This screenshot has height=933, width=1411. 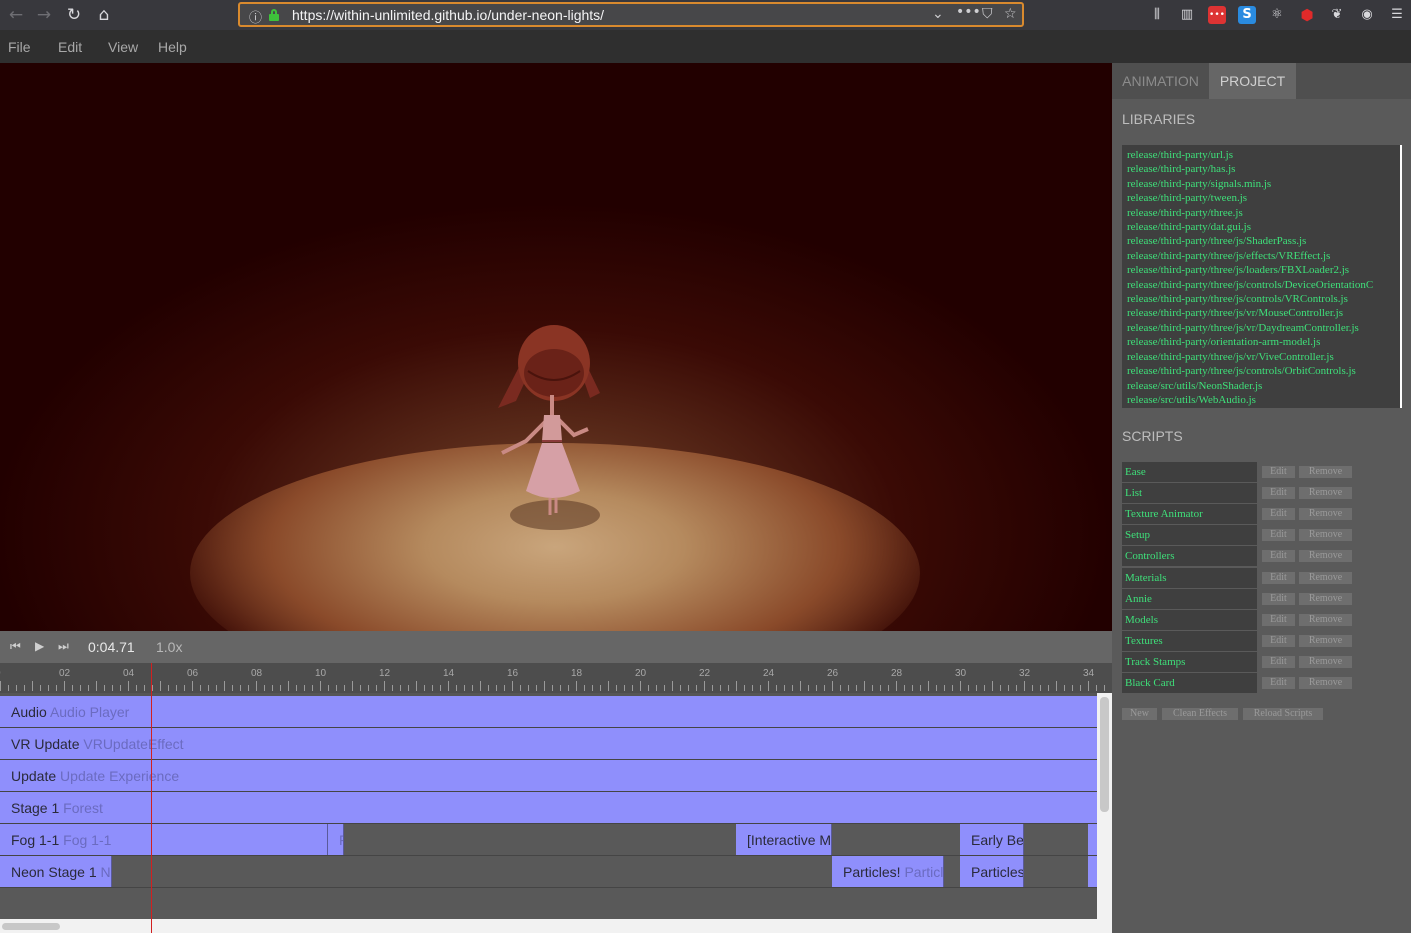 What do you see at coordinates (888, 871) in the screenshot?
I see `timeline-clip: Particles! Particl` at bounding box center [888, 871].